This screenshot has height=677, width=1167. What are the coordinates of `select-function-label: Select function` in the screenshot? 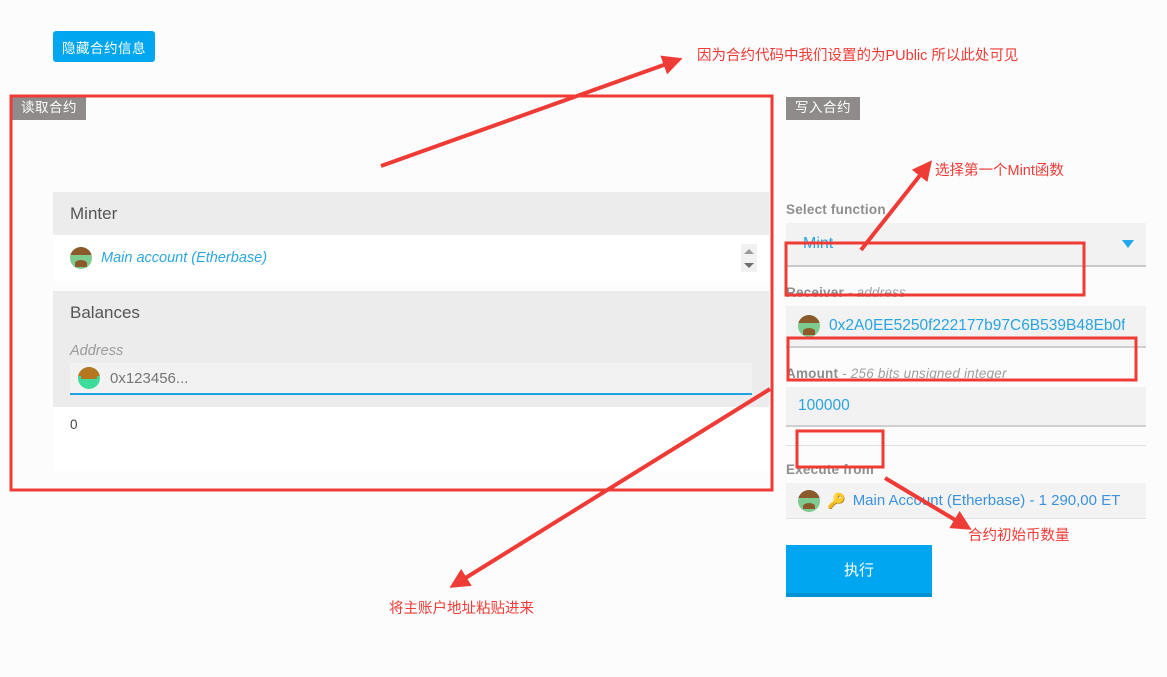 It's located at (836, 209).